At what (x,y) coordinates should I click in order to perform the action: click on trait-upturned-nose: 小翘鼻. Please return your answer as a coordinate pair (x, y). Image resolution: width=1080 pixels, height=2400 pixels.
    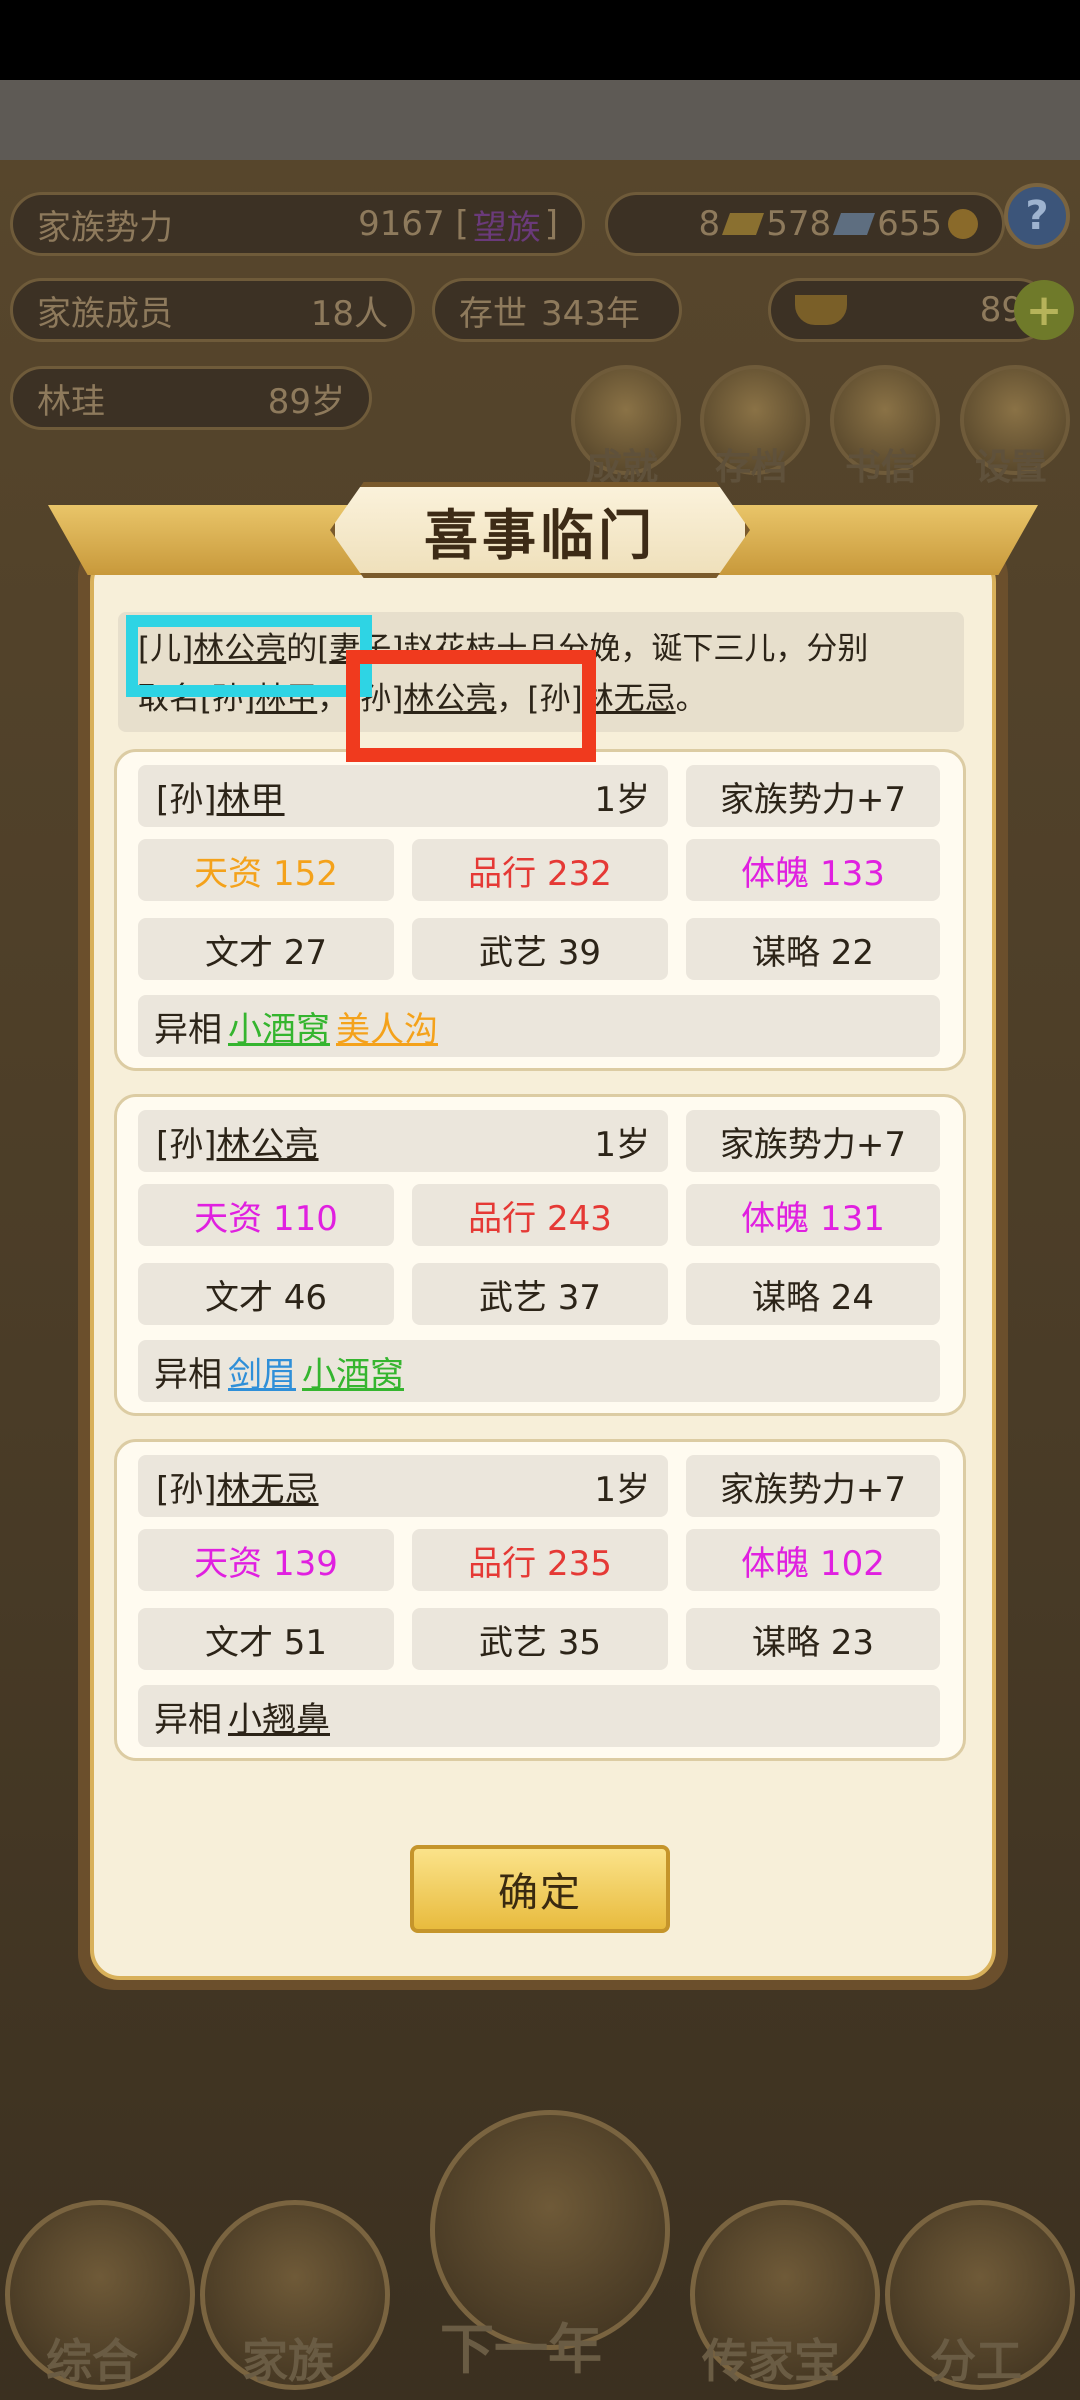
    Looking at the image, I should click on (279, 1716).